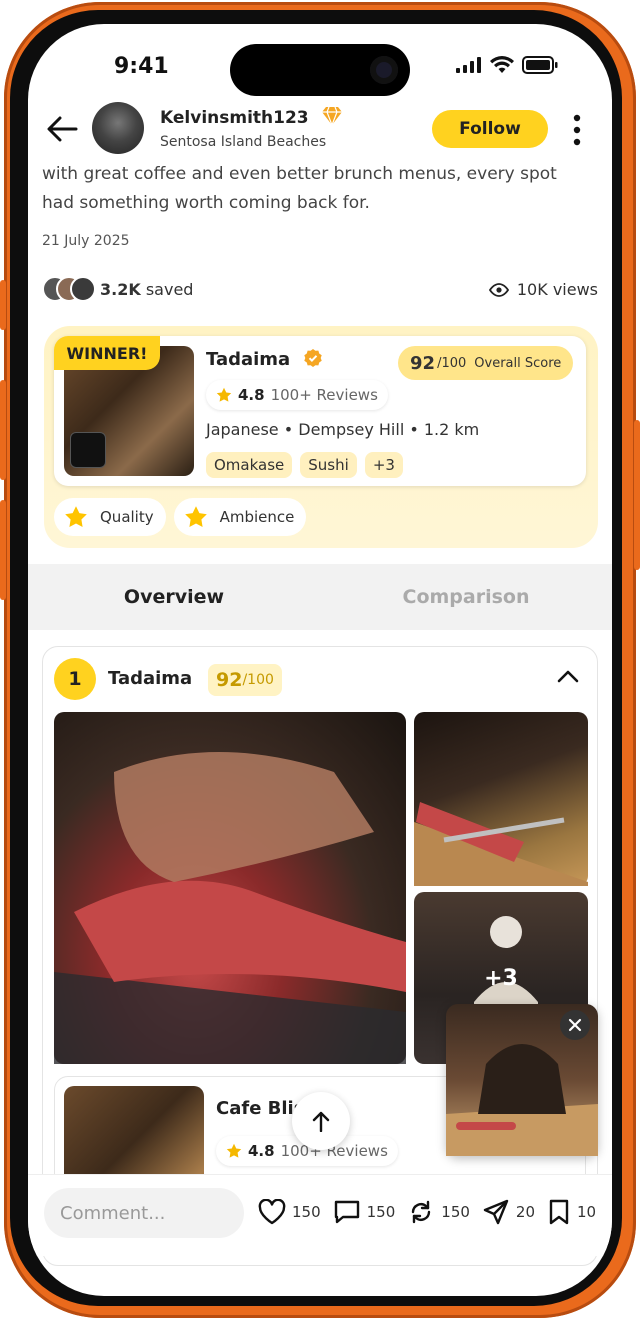  I want to click on wifi-icon, so click(502, 64).